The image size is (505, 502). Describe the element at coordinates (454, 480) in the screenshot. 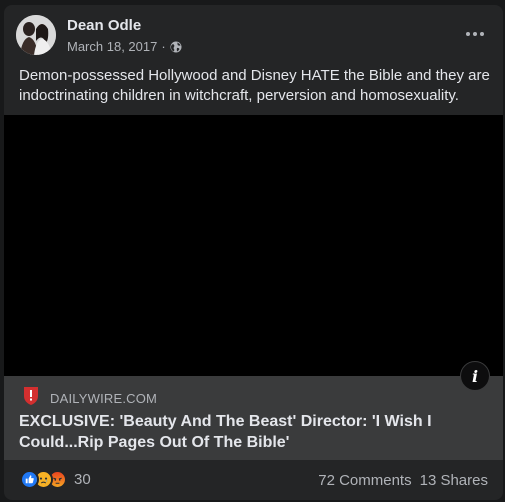

I see `shares-count-link: 13 Shares` at that location.